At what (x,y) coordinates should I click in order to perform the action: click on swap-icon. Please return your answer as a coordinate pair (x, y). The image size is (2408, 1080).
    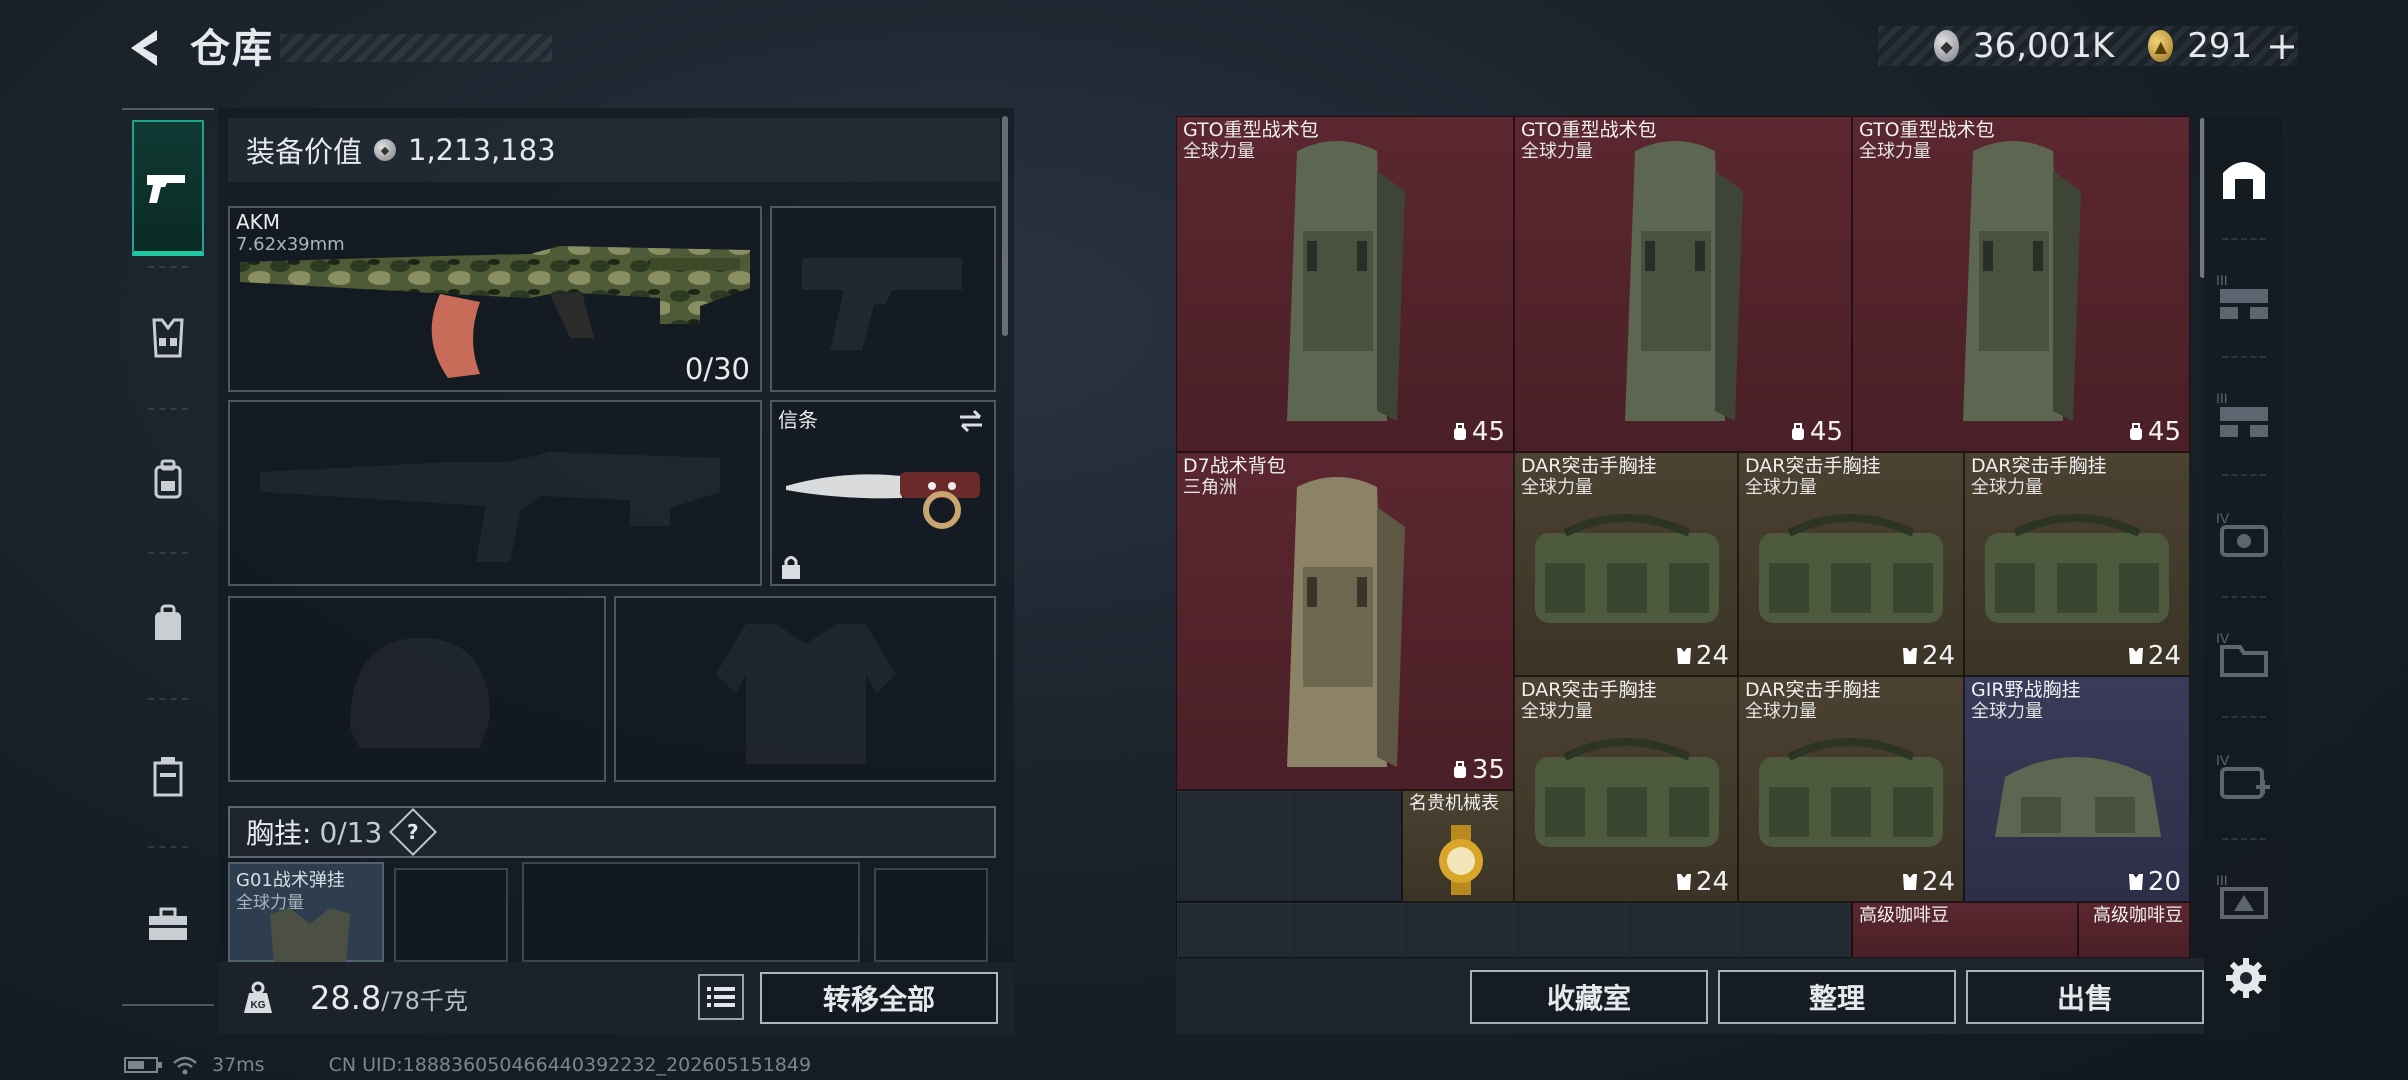
    Looking at the image, I should click on (971, 421).